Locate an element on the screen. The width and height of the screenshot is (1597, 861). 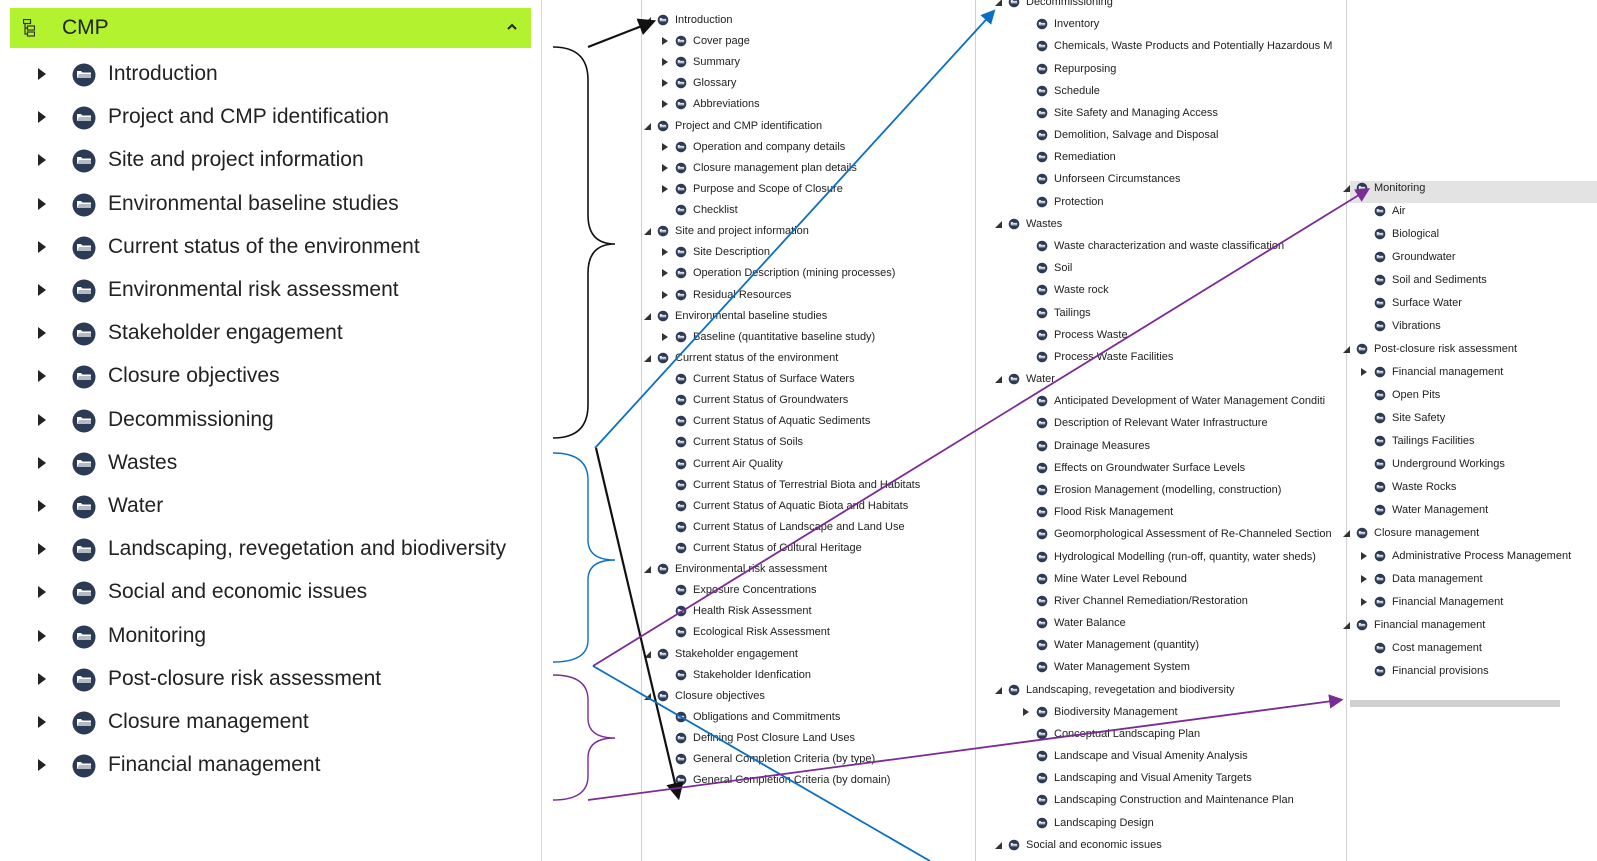
tree-item-row: Financial Management is located at coordinates (1473, 602).